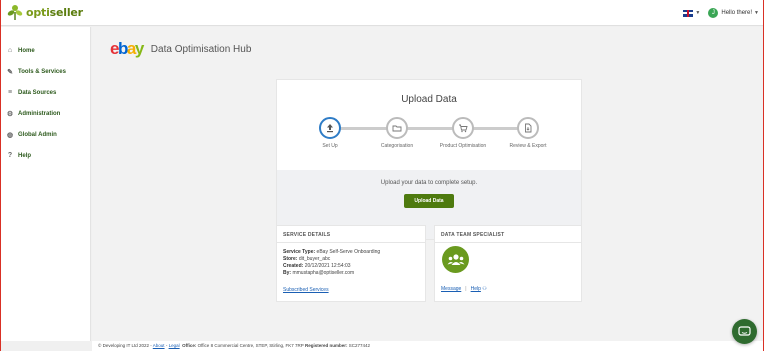 This screenshot has height=351, width=764. Describe the element at coordinates (37, 92) in the screenshot. I see `sidebar-item-label: Data Sources` at that location.